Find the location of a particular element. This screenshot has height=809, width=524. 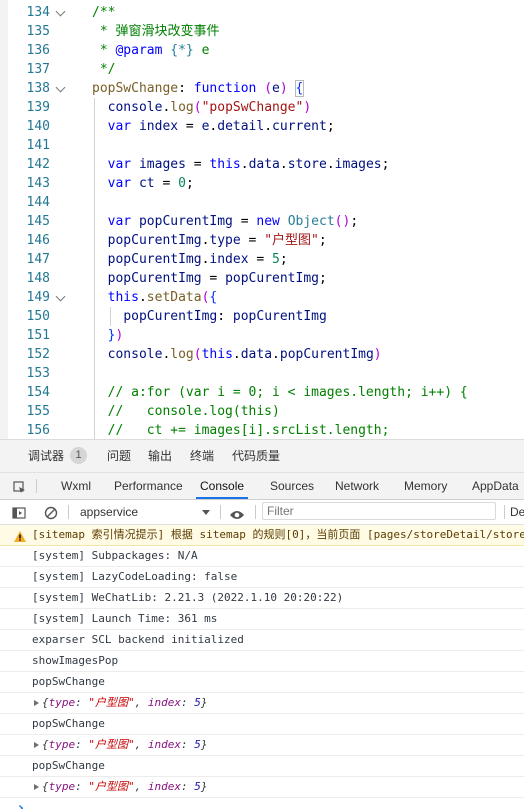

tab-performance: Performance is located at coordinates (148, 486).